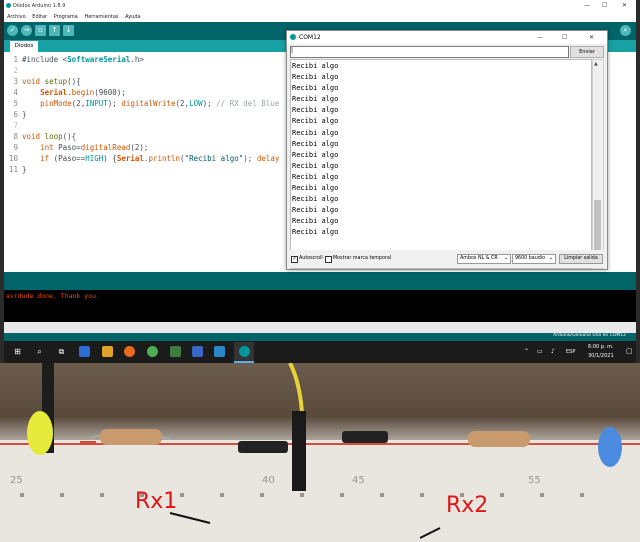  Describe the element at coordinates (13, 158) in the screenshot. I see `line-number: 10` at that location.